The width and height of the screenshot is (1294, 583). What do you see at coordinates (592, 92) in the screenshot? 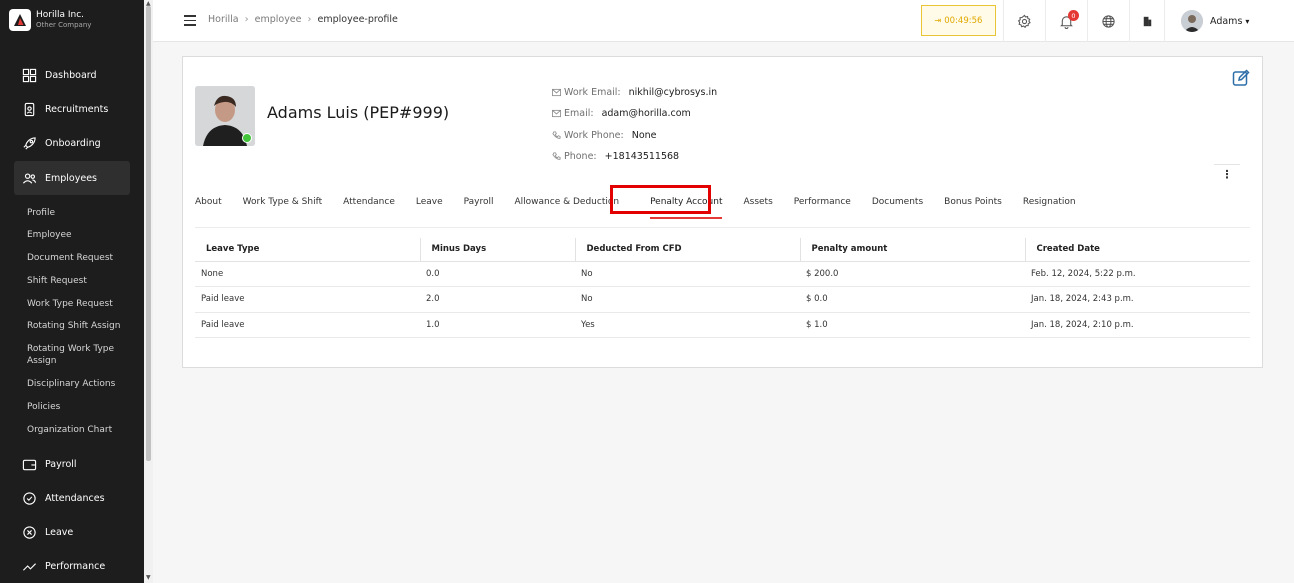
I see `contact-label: Work Email:` at bounding box center [592, 92].